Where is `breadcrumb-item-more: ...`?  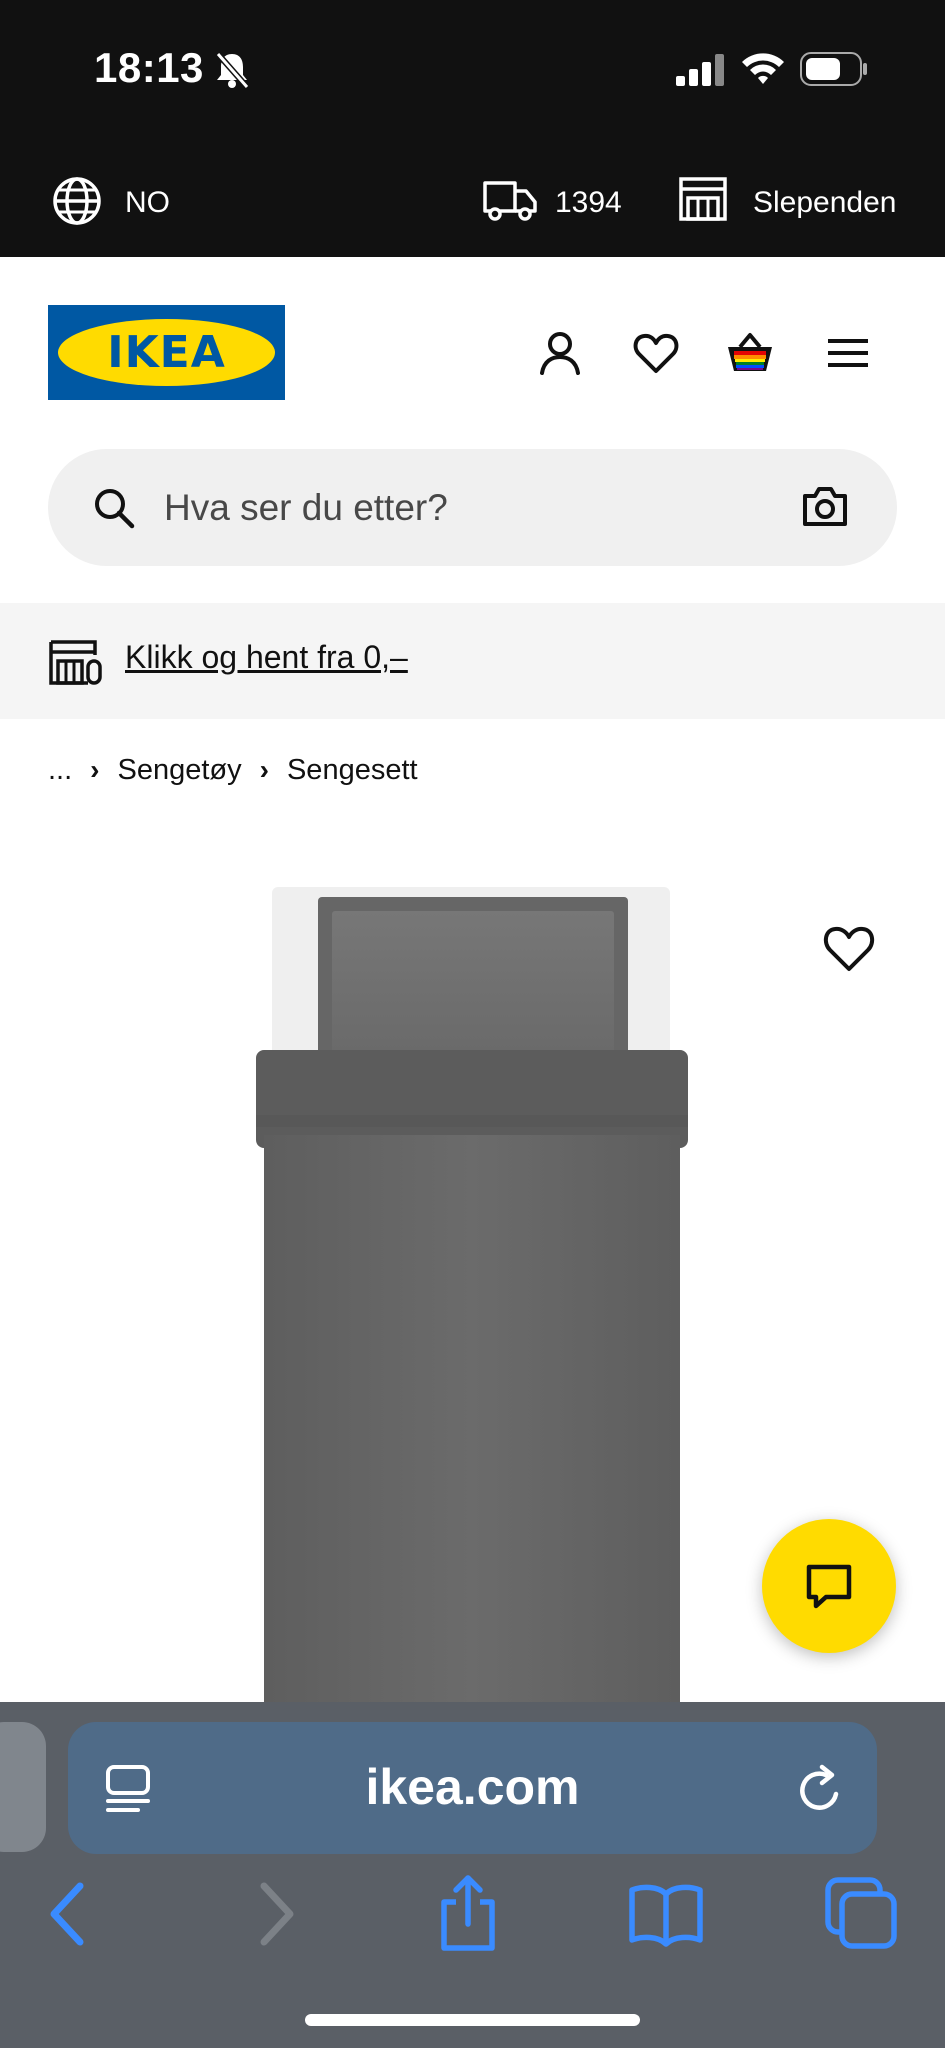 breadcrumb-item-more: ... is located at coordinates (60, 770).